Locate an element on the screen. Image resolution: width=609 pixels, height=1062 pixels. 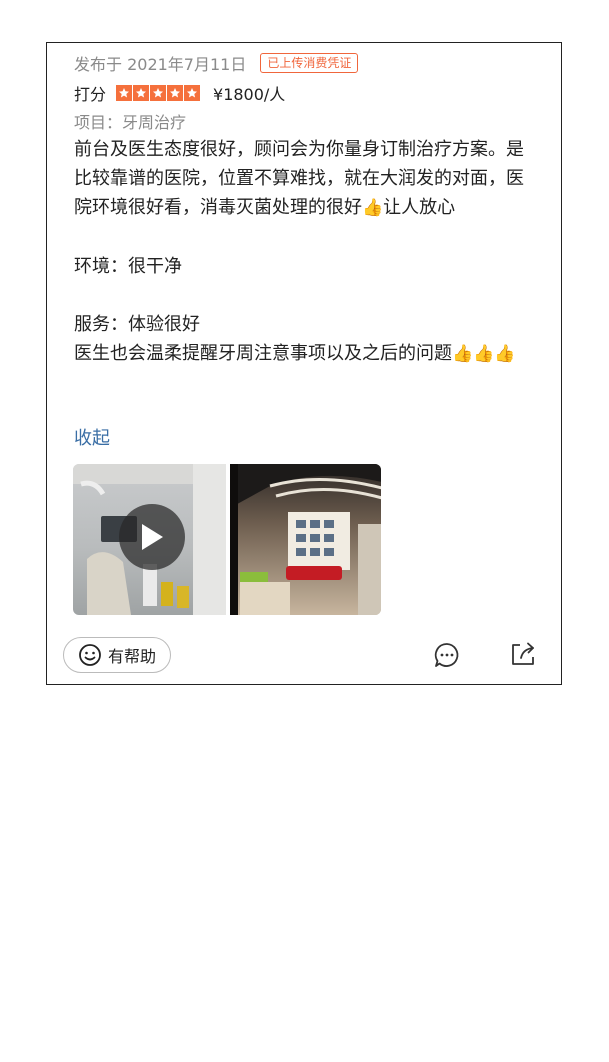
comment-button is located at coordinates (447, 657).